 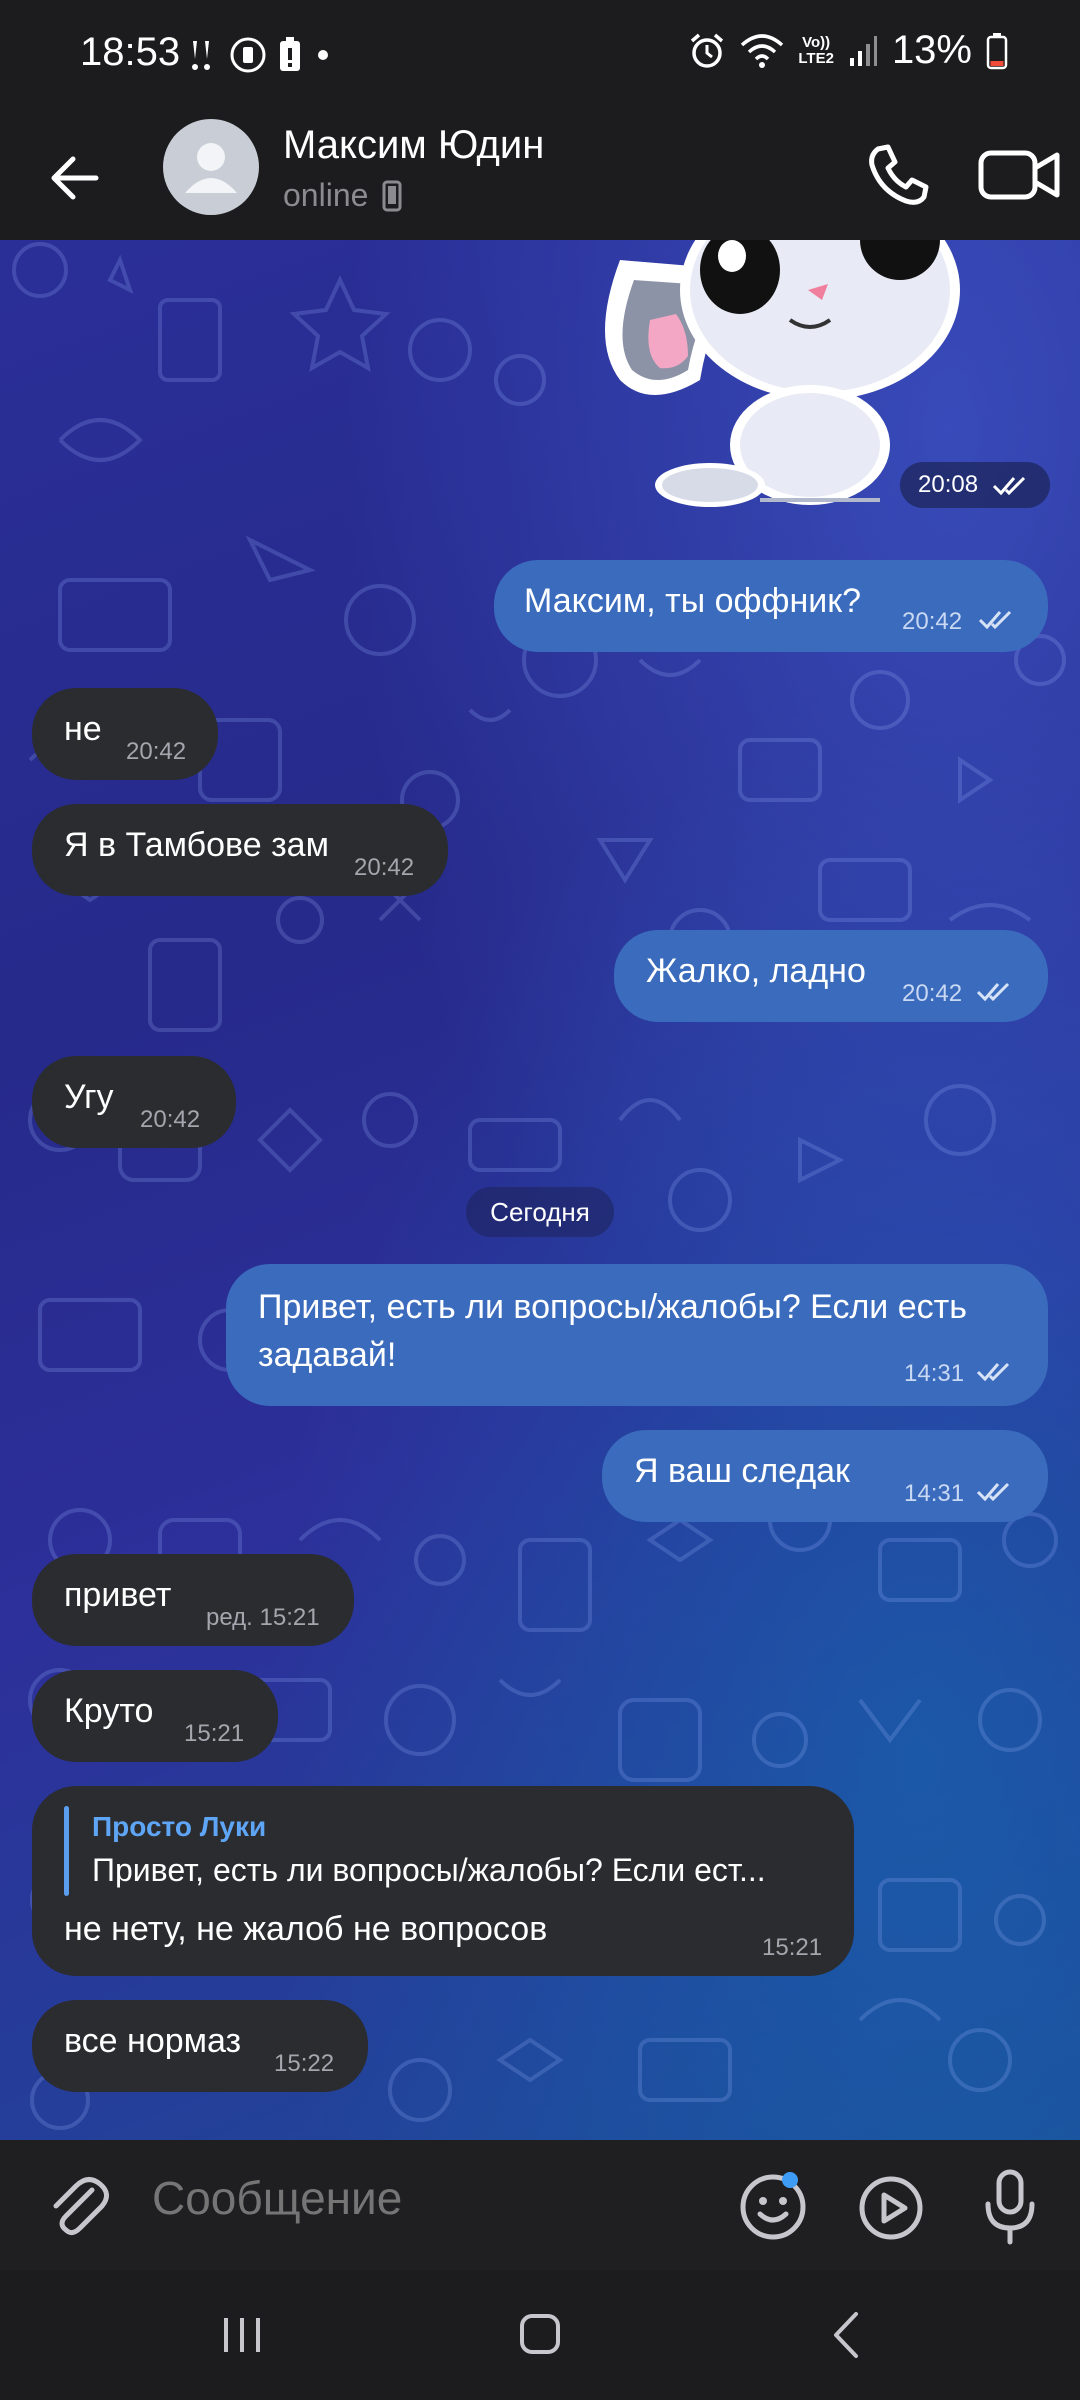 What do you see at coordinates (392, 195) in the screenshot?
I see `mobile-device-icon` at bounding box center [392, 195].